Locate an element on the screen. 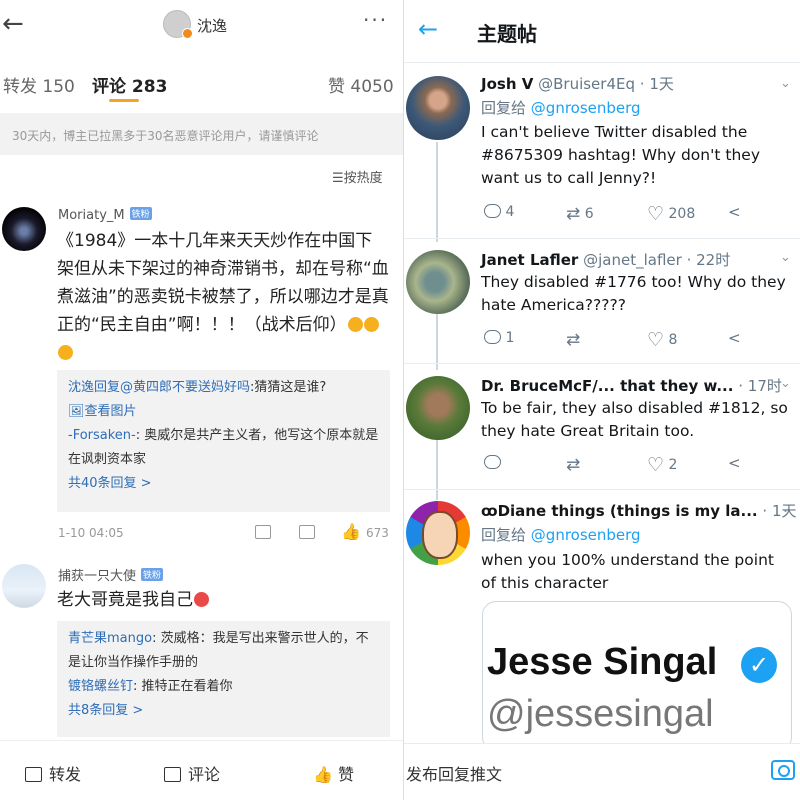 The width and height of the screenshot is (800, 800). commenter-name: 捕获一只大使 铁粉 is located at coordinates (111, 574).